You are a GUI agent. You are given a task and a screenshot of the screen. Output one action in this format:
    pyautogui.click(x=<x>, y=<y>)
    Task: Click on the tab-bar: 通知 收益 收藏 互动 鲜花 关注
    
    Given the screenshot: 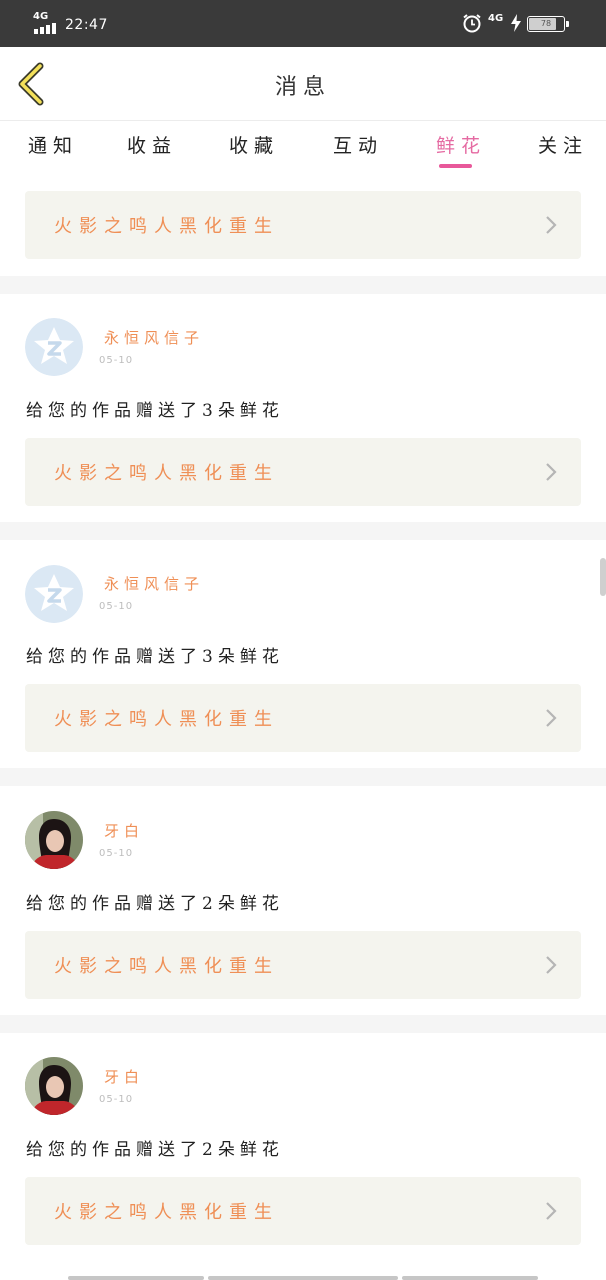 What is the action you would take?
    pyautogui.click(x=303, y=147)
    